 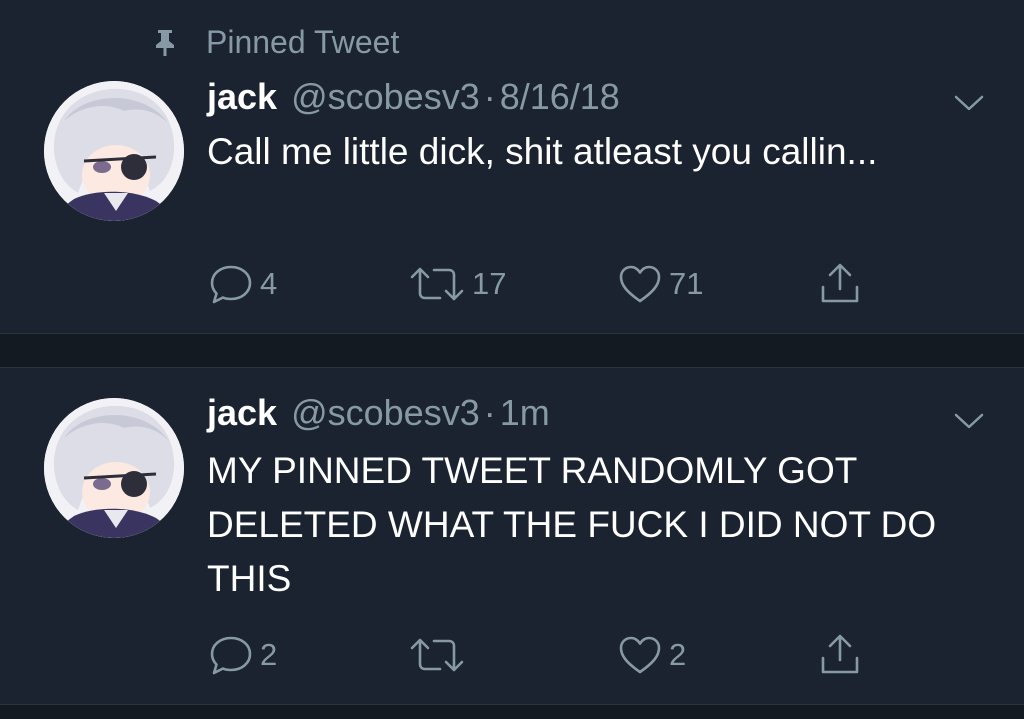 I want to click on reply-button: 4, so click(x=242, y=284).